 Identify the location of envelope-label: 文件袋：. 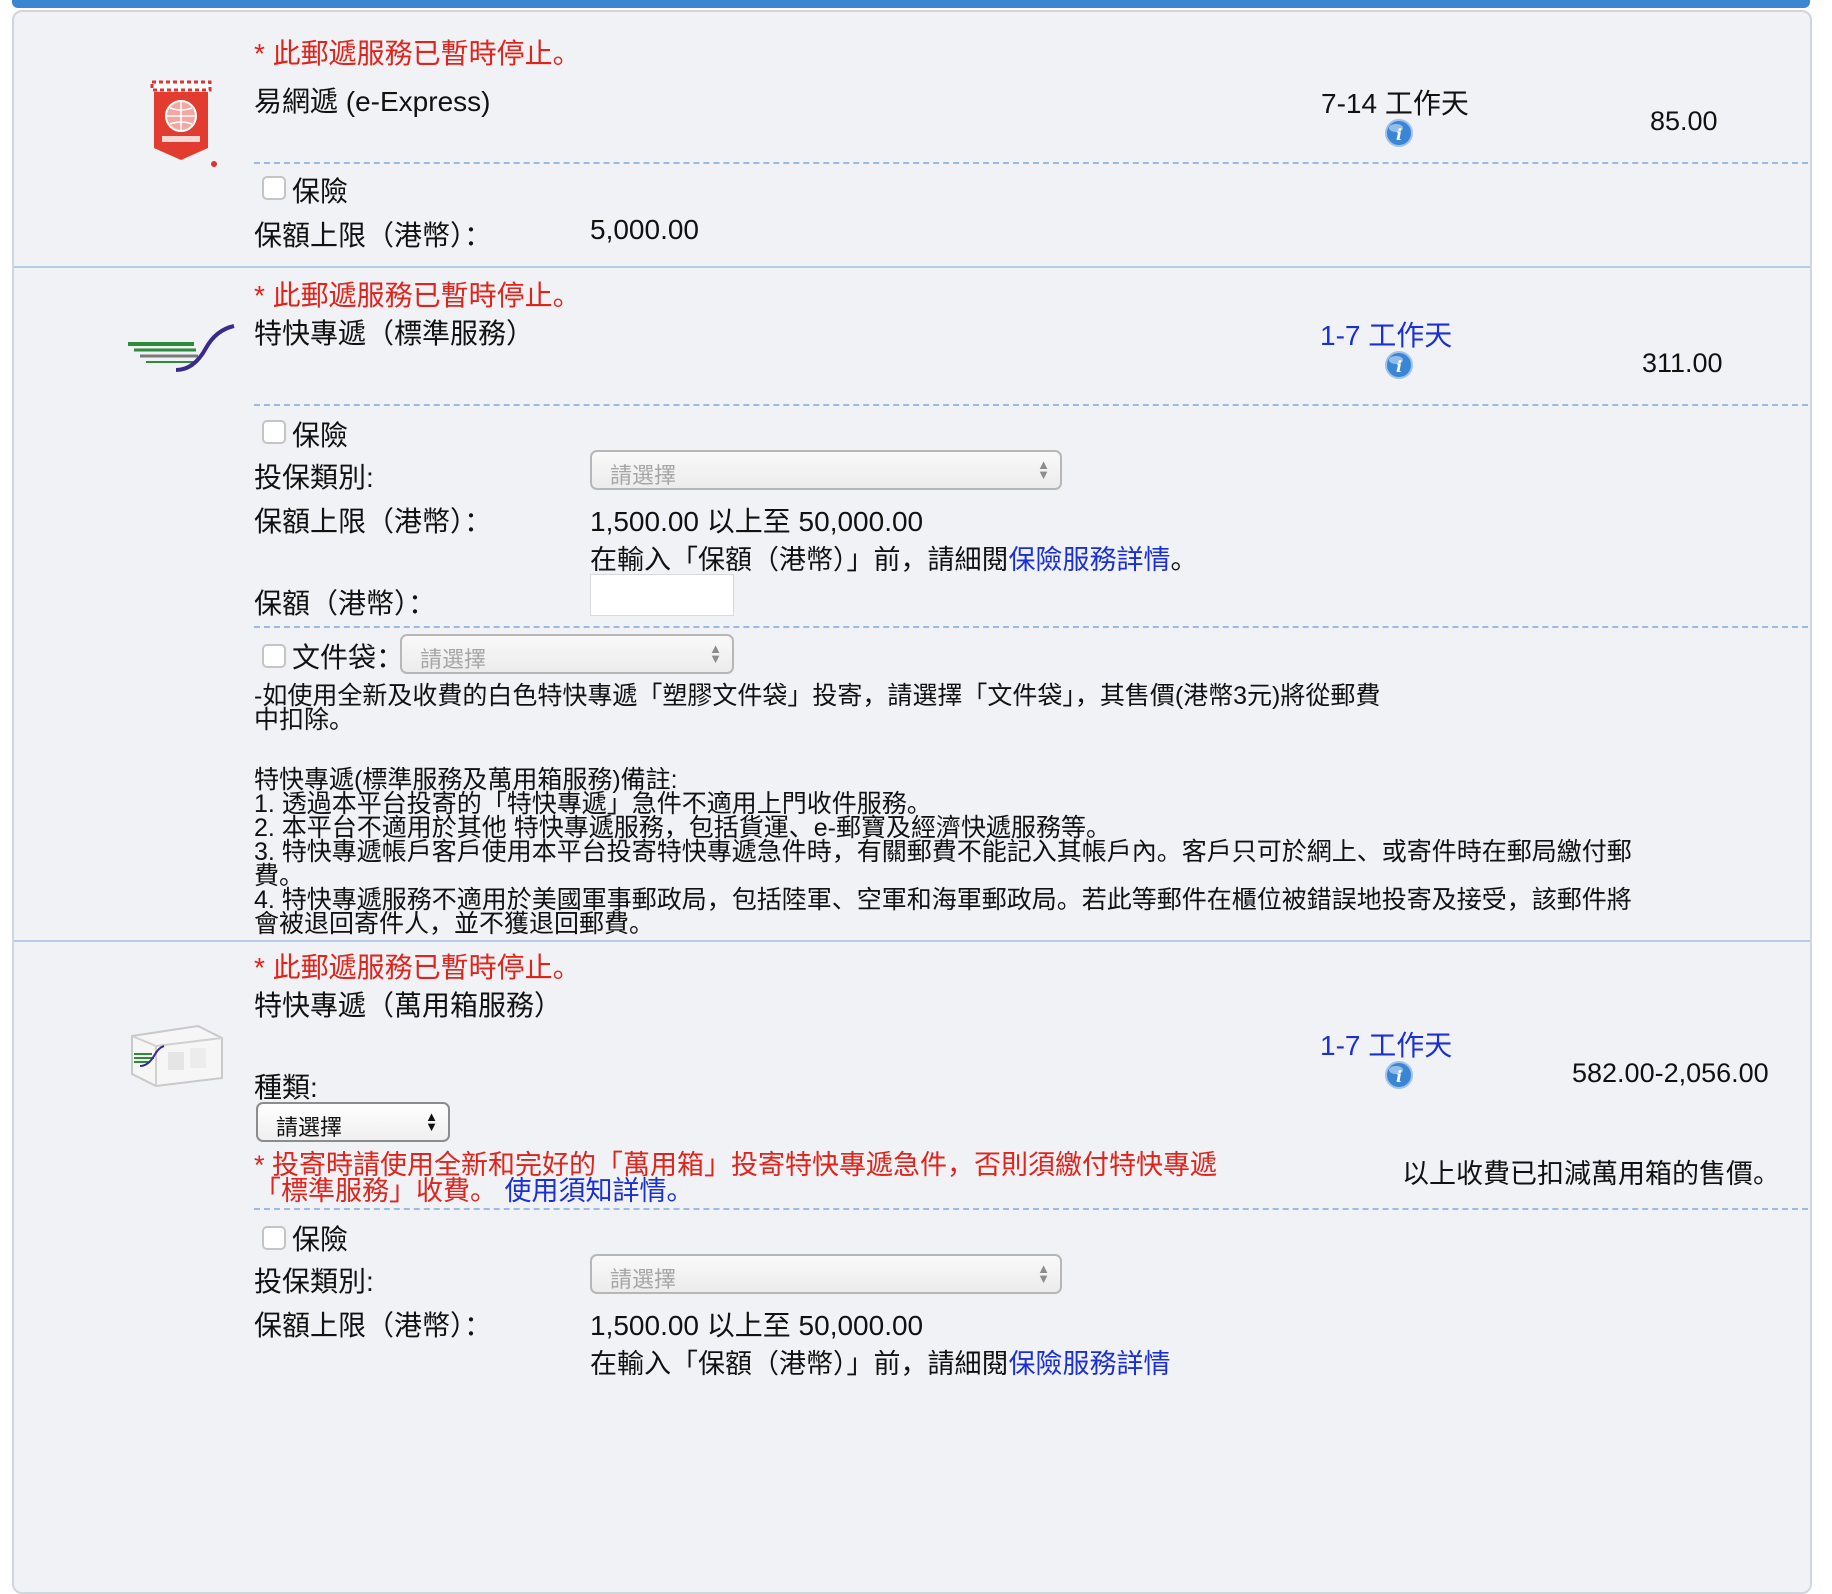
(348, 657).